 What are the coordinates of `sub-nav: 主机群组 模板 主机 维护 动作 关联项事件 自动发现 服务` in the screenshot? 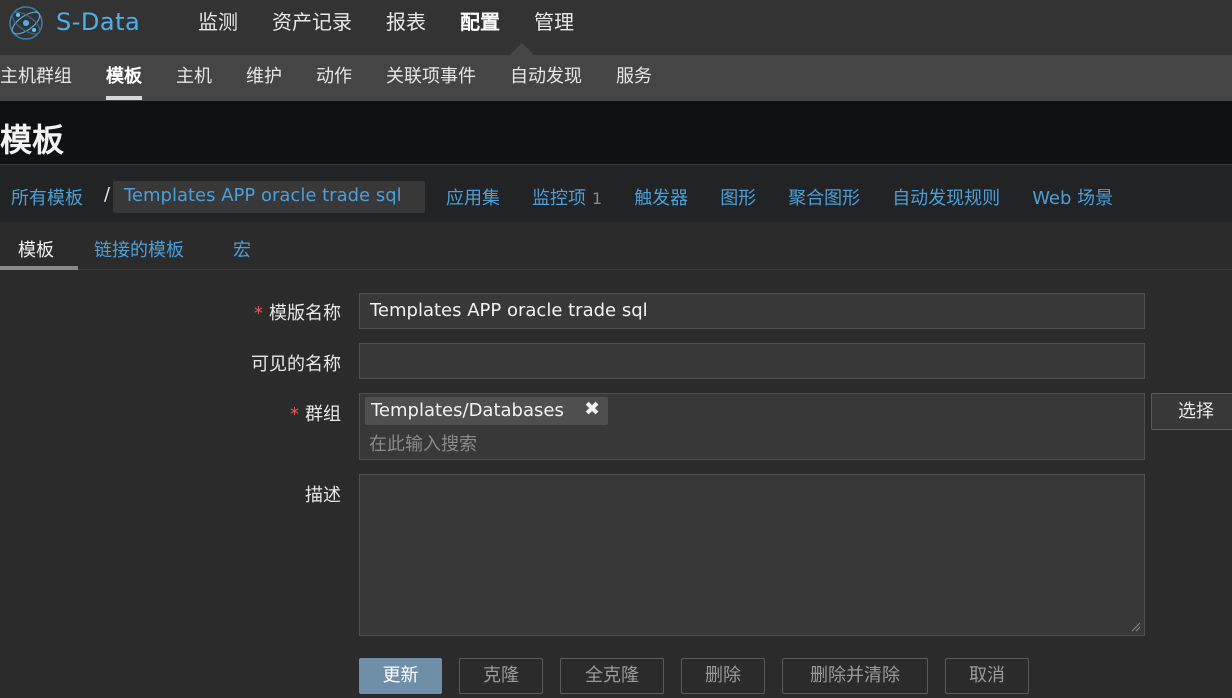 It's located at (343, 82).